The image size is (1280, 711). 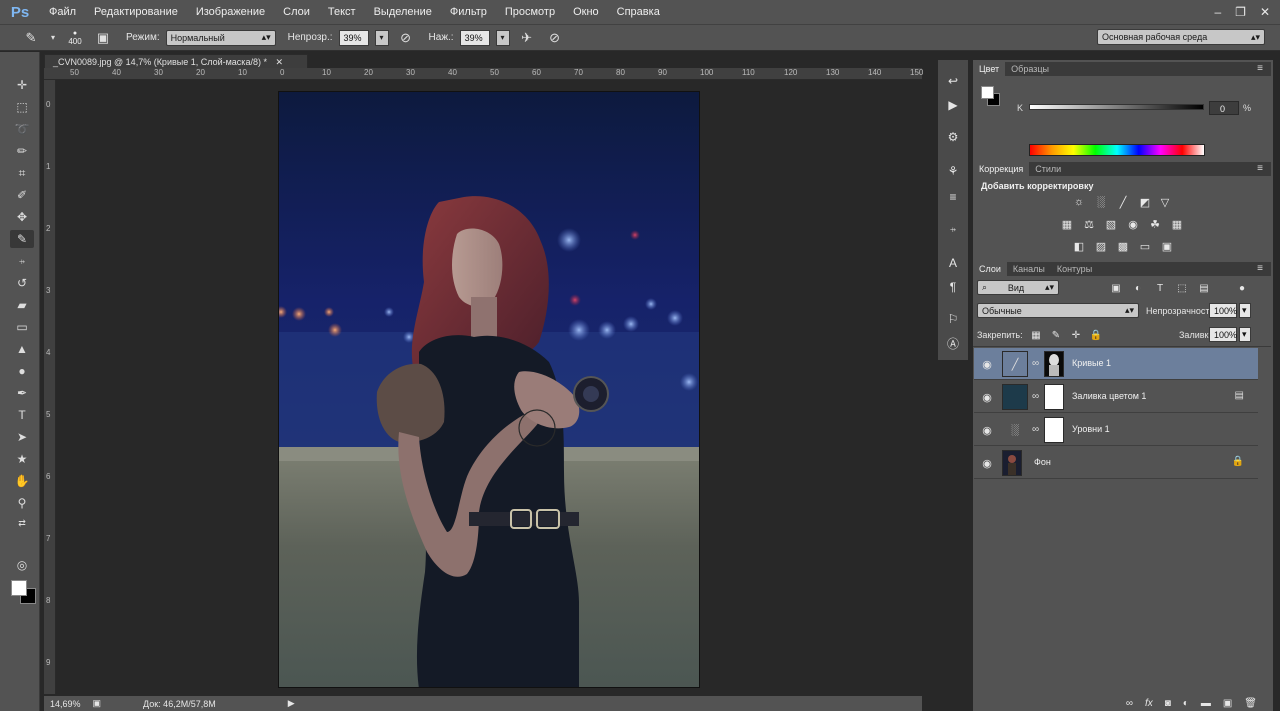 What do you see at coordinates (502, 37) in the screenshot?
I see `flow-dropdown-icon: ▾` at bounding box center [502, 37].